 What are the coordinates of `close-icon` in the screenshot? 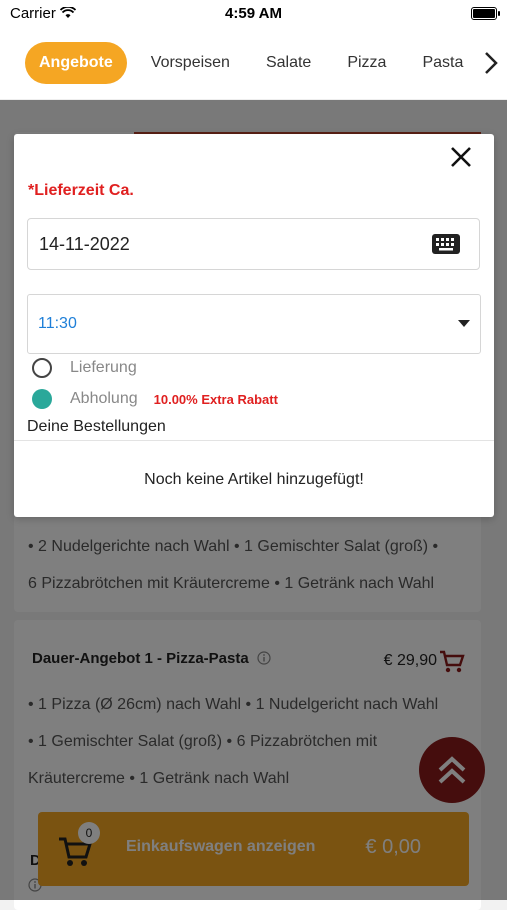 It's located at (461, 157).